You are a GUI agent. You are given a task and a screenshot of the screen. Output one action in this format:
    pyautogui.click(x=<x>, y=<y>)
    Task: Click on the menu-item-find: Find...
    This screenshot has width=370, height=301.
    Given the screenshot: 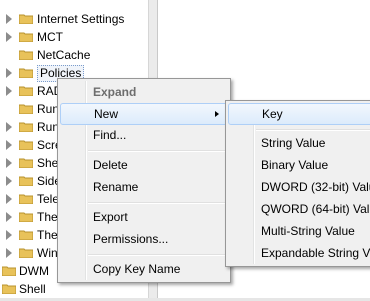 What is the action you would take?
    pyautogui.click(x=144, y=135)
    